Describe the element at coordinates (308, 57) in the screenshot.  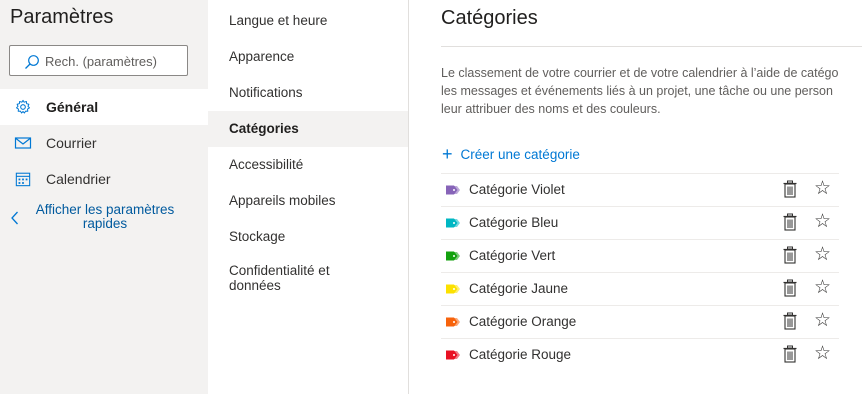
I see `subnav-appearance: Apparence` at that location.